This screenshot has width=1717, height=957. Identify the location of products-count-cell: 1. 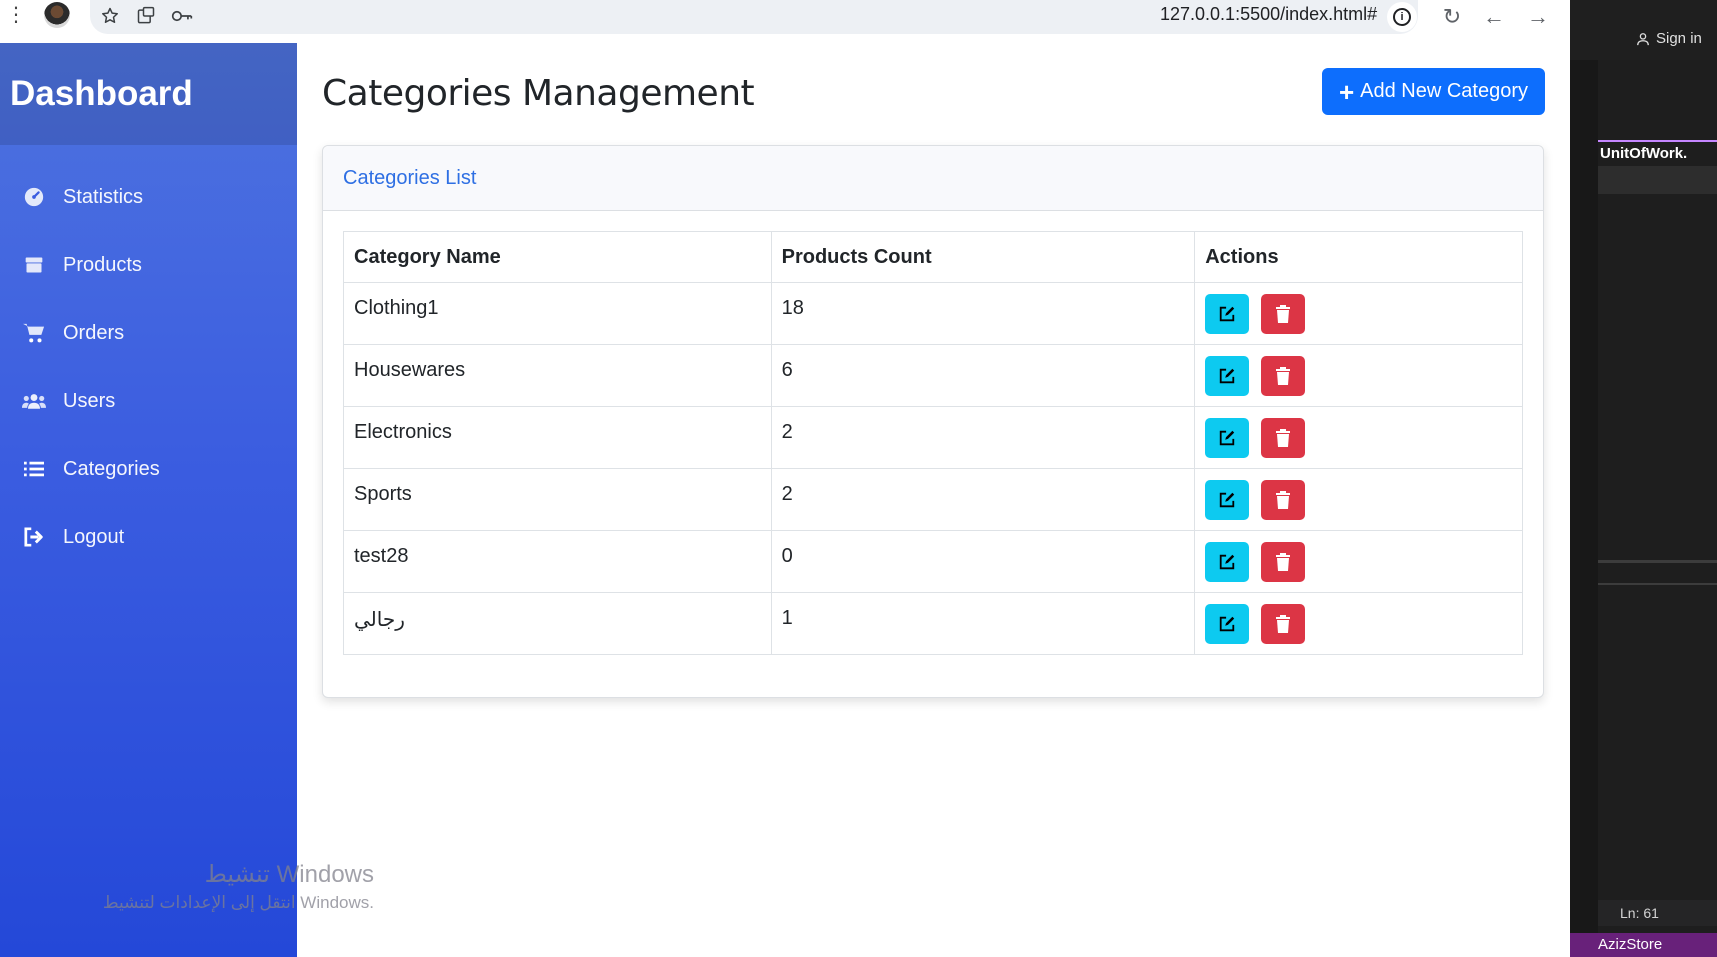
(983, 623).